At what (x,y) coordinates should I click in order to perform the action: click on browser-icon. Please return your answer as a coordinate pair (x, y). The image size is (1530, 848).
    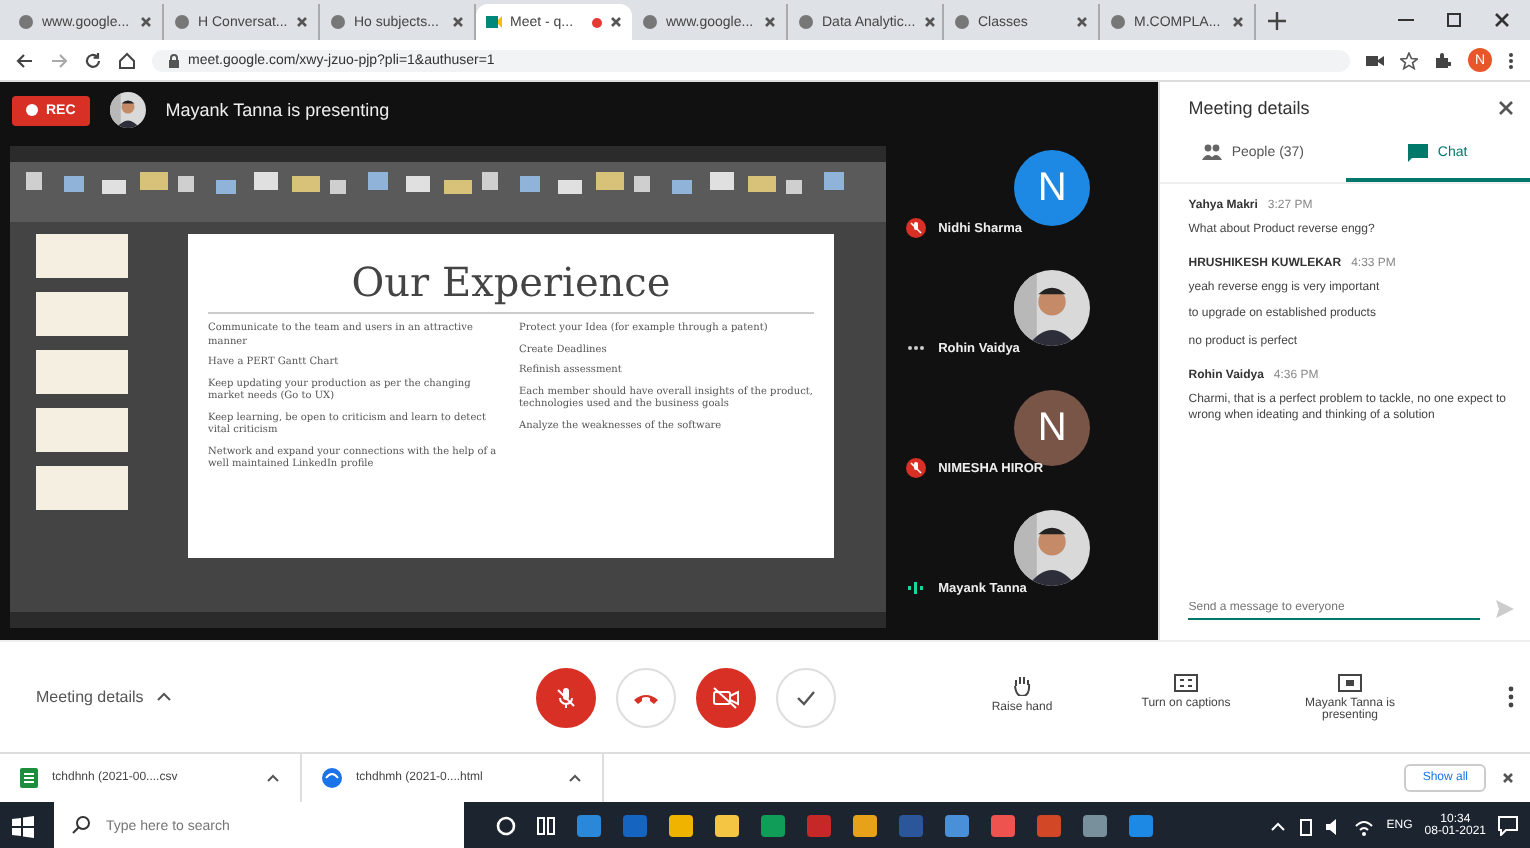
    Looking at the image, I should click on (332, 778).